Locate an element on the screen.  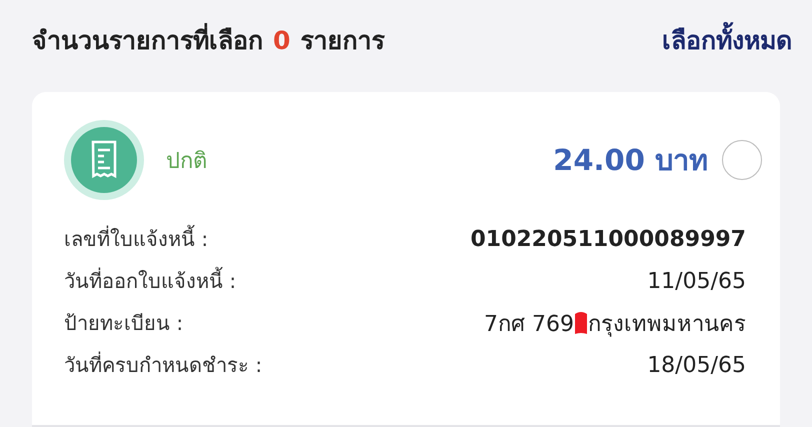
field-label: วันที่ออกใบแจ้งหนี้ : is located at coordinates (150, 281).